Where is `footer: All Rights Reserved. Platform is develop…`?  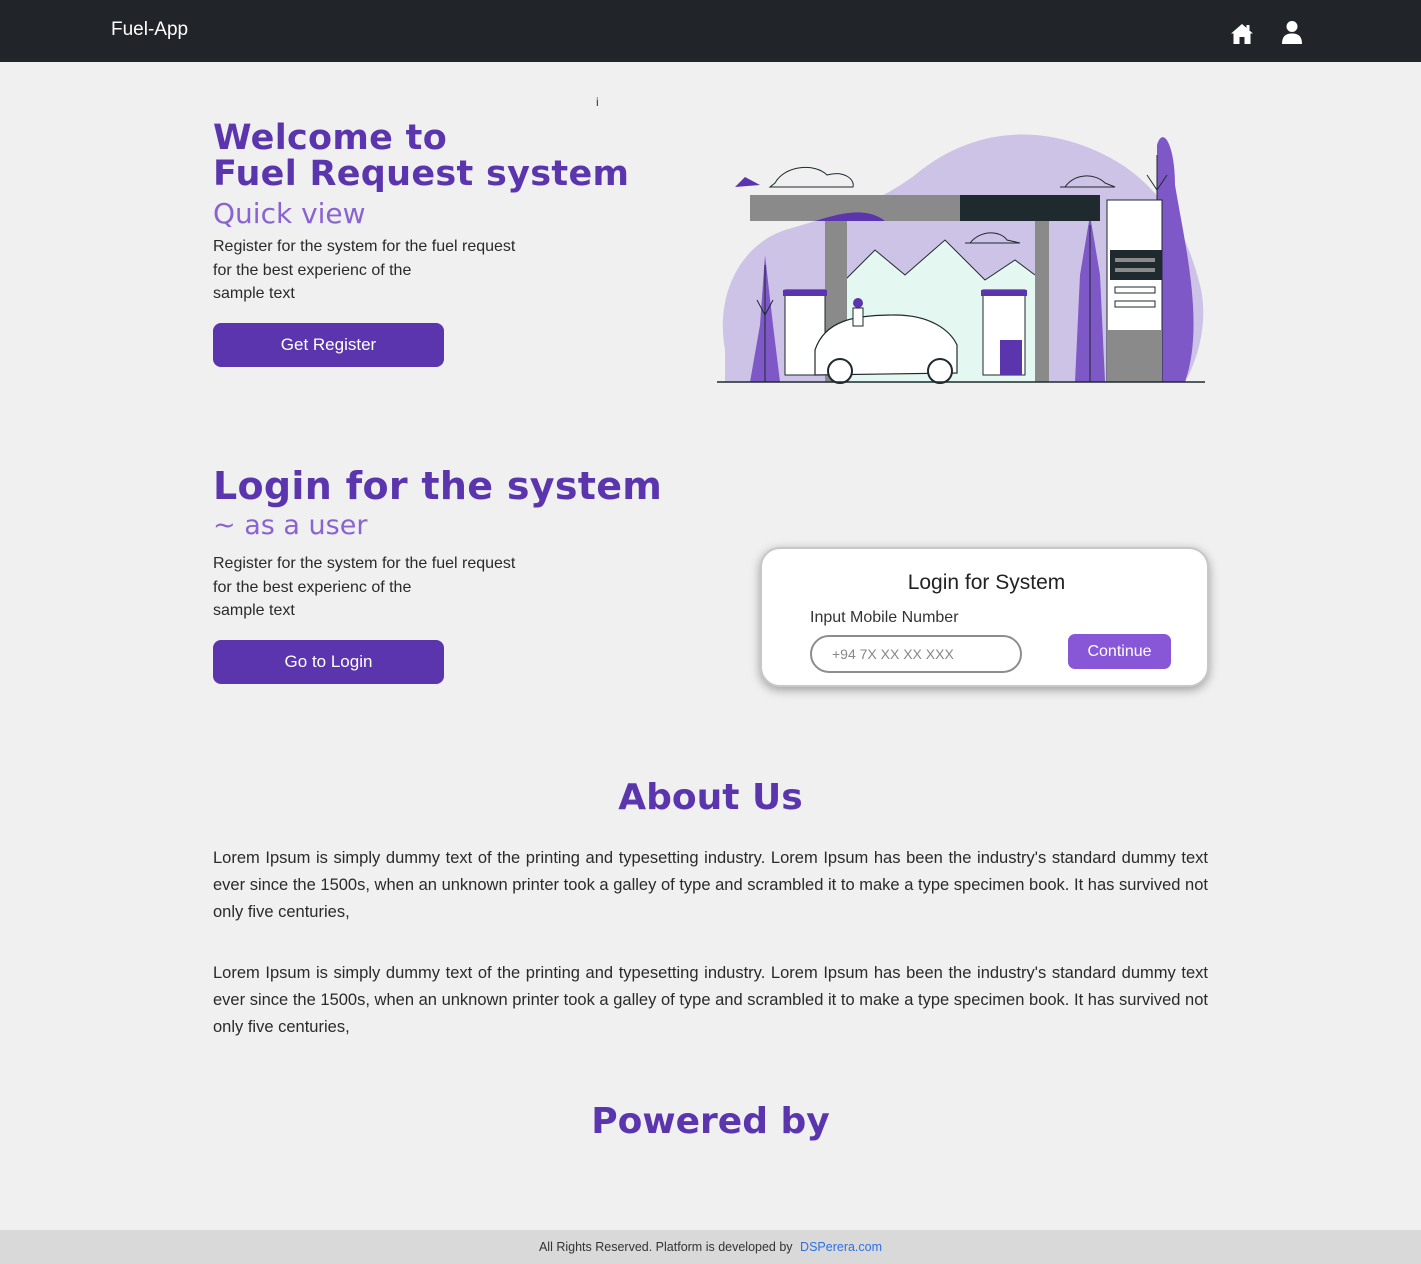 footer: All Rights Reserved. Platform is develop… is located at coordinates (710, 1247).